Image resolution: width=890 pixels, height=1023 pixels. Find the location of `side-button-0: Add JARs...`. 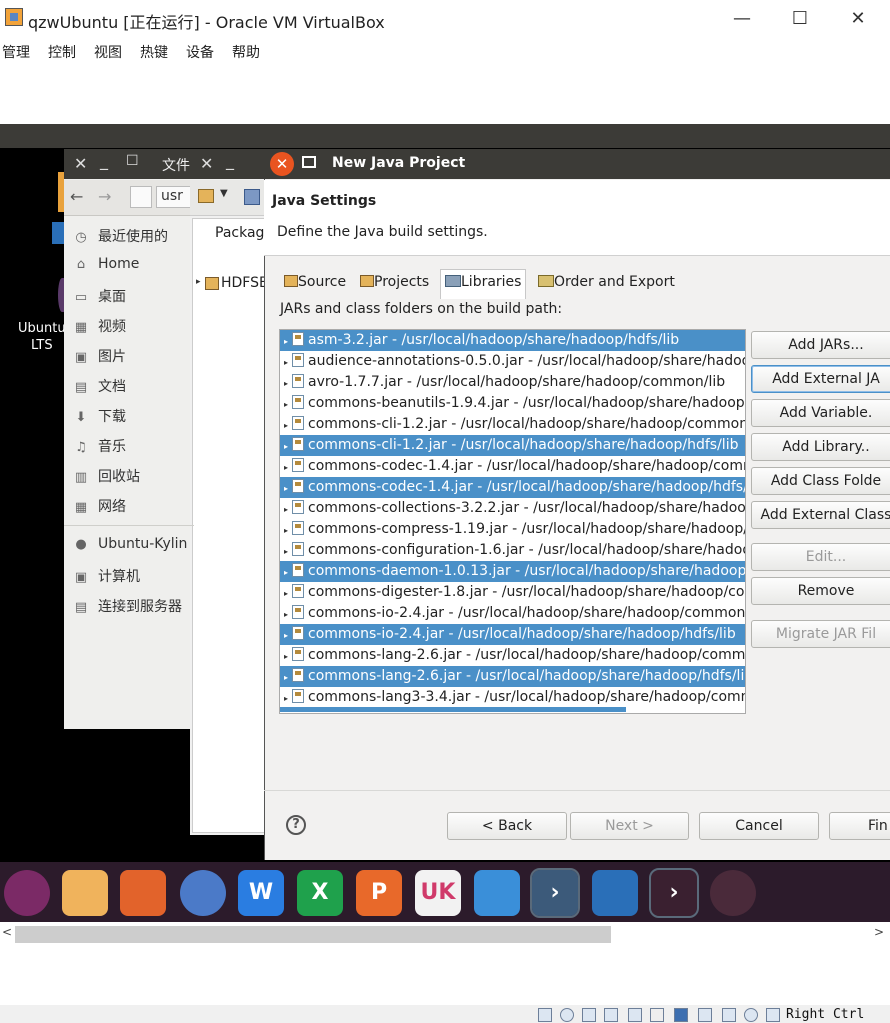

side-button-0: Add JARs... is located at coordinates (820, 345).